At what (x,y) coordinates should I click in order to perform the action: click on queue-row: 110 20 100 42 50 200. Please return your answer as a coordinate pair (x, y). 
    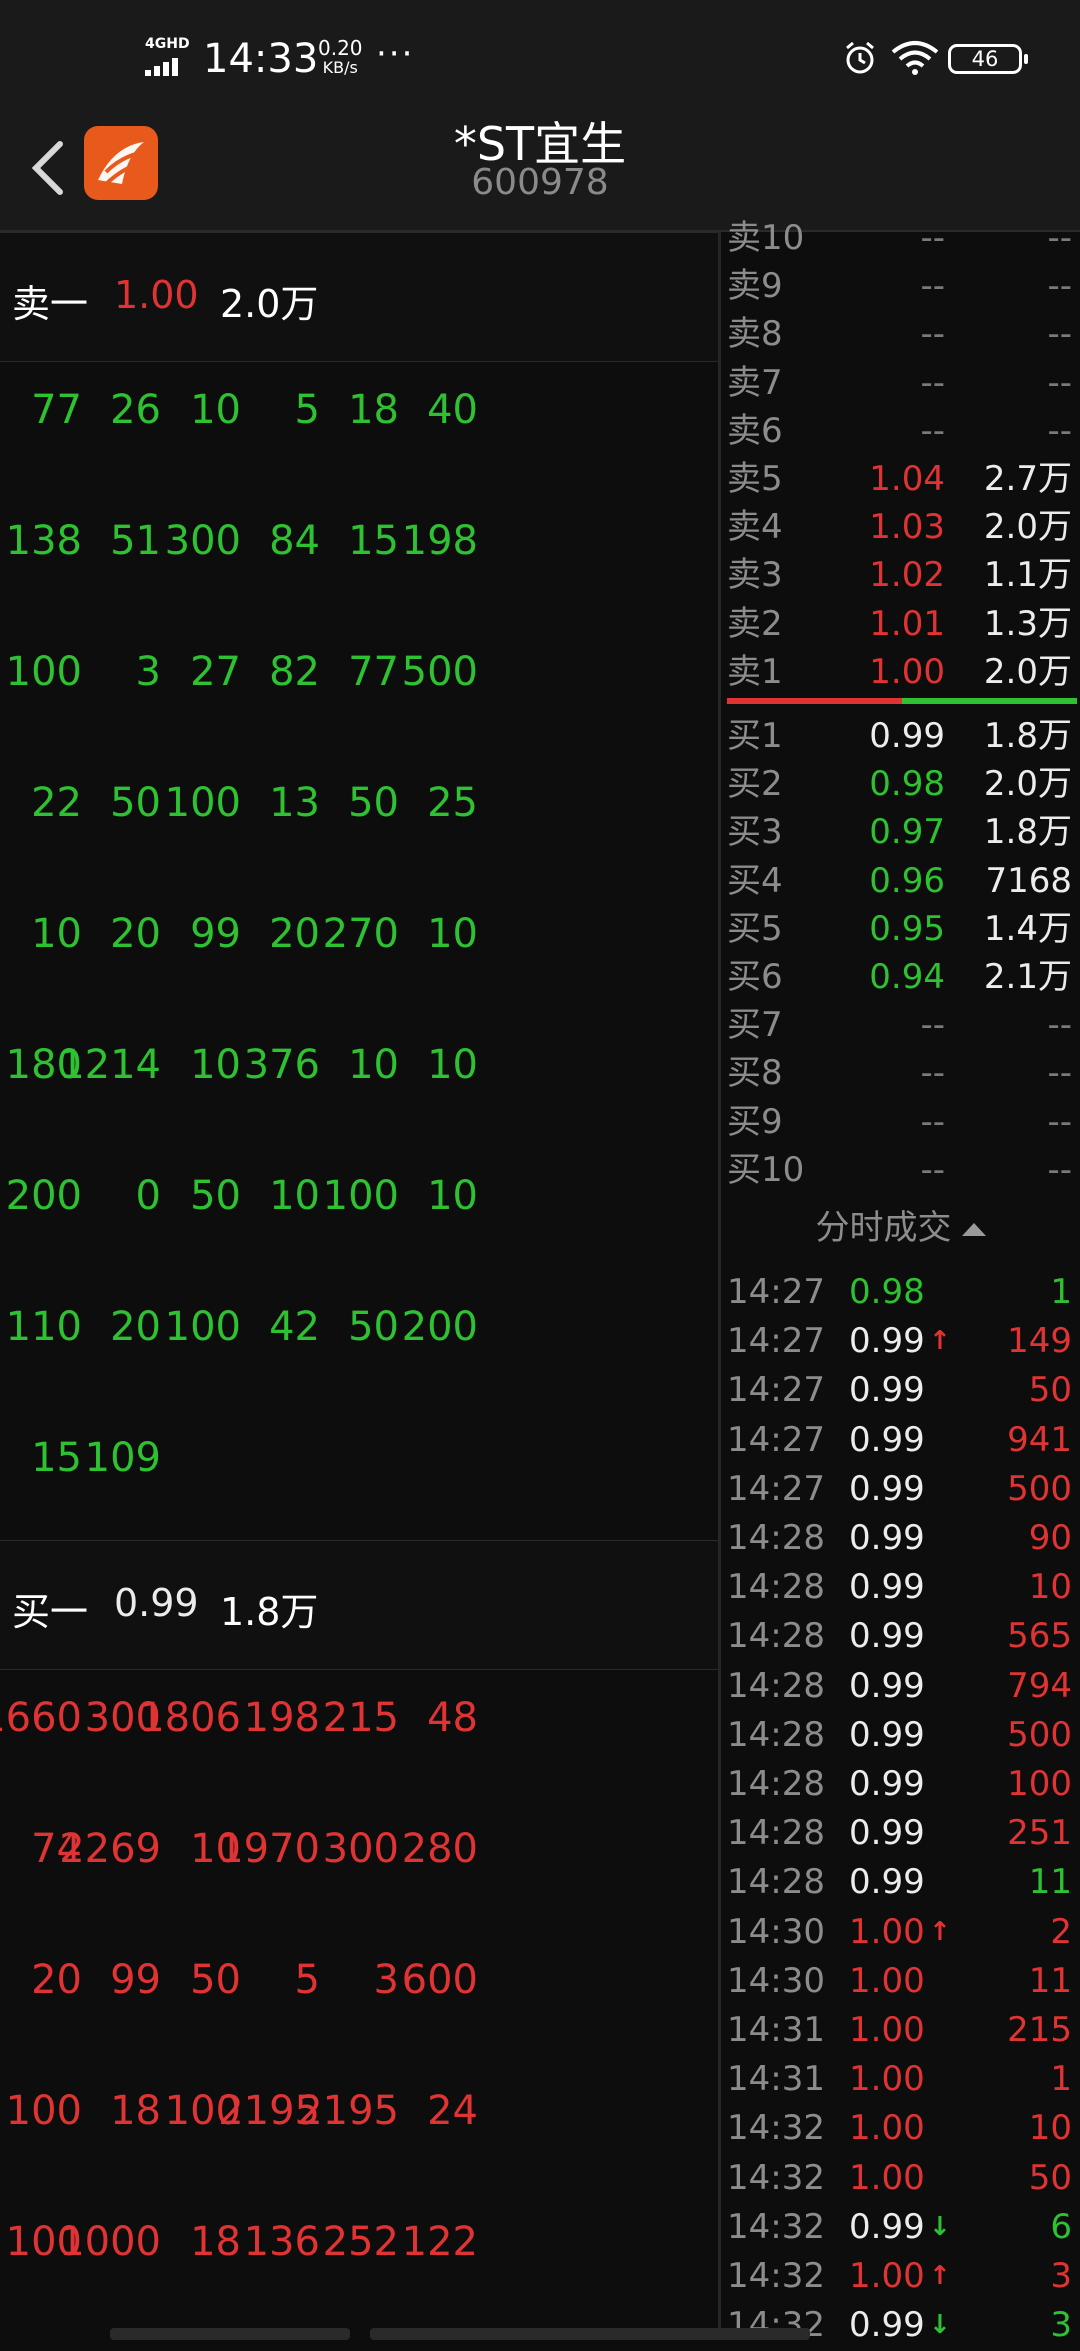
    Looking at the image, I should click on (359, 1370).